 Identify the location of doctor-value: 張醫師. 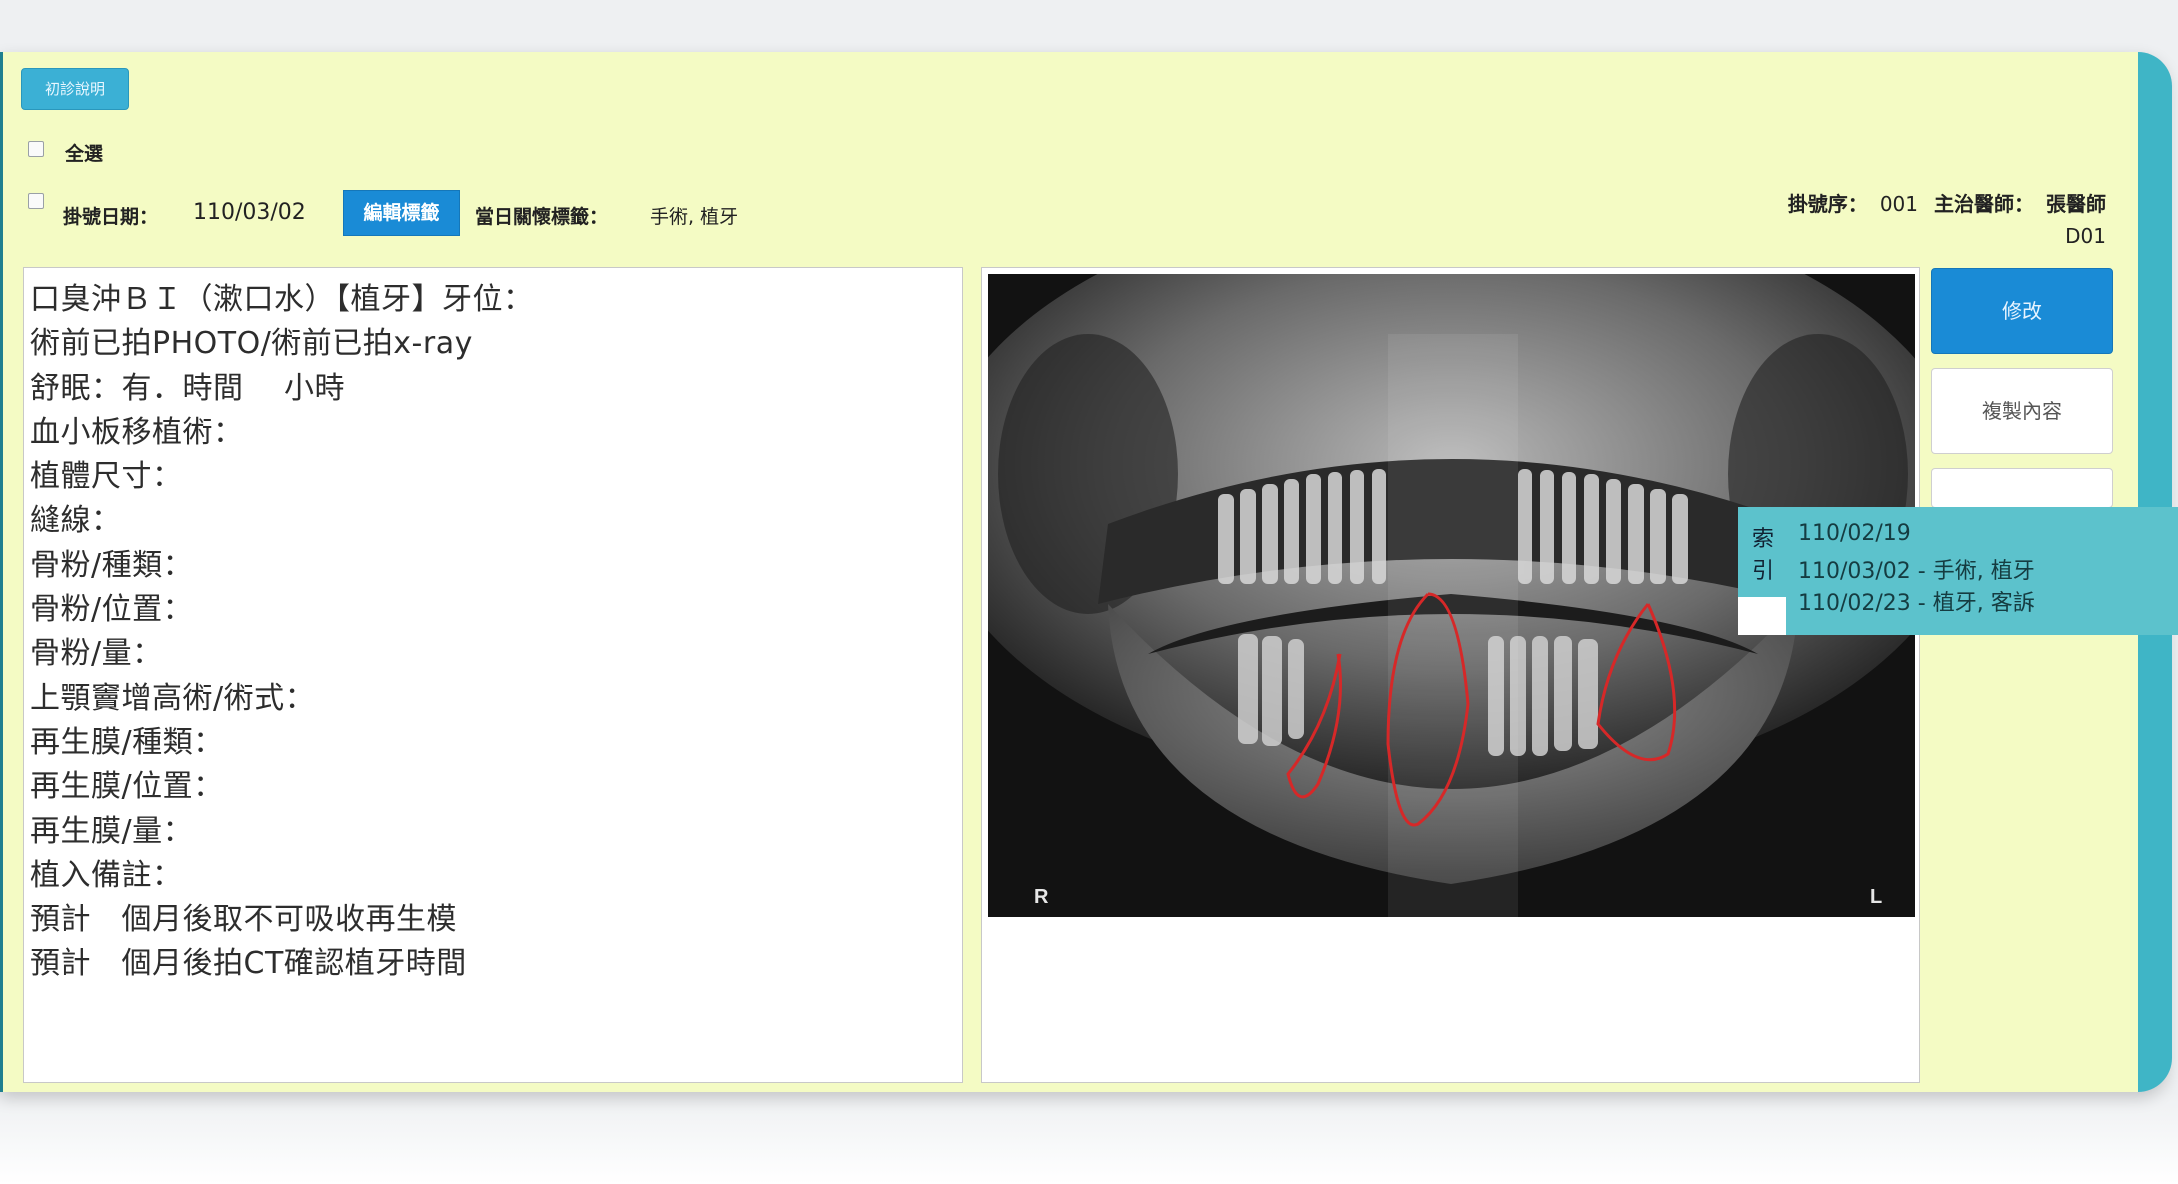
(2076, 204).